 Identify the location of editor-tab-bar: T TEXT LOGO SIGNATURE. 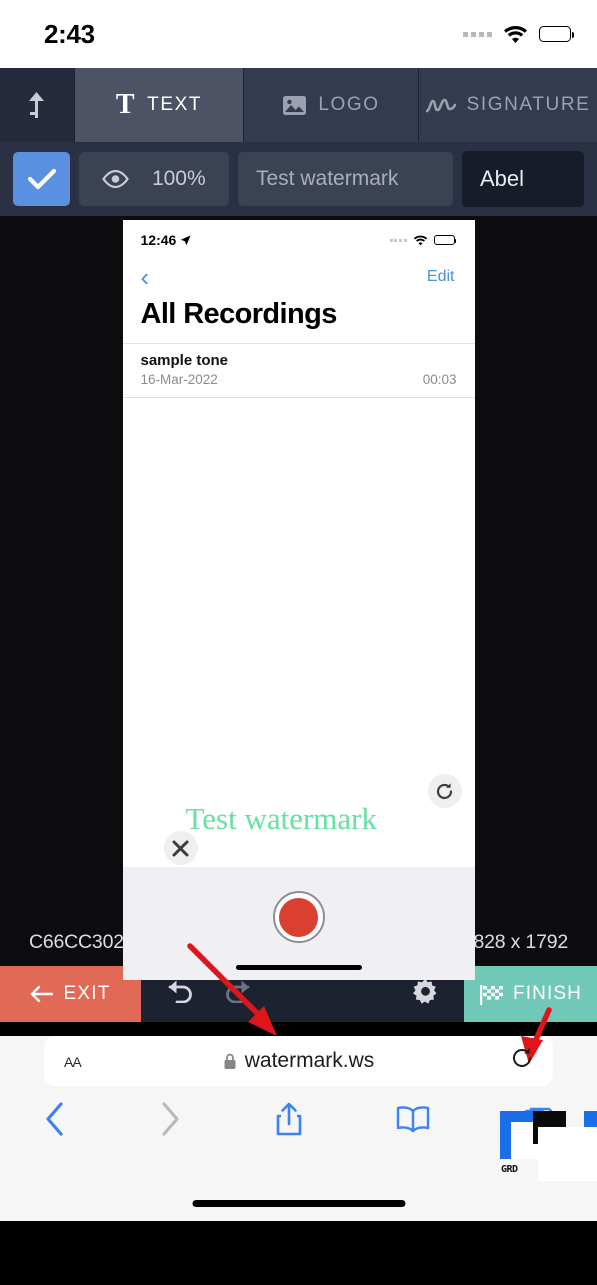
(298, 105).